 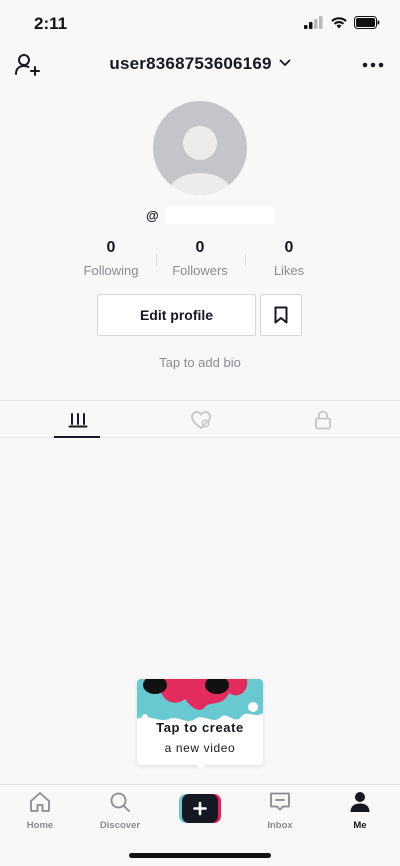 I want to click on account-switcher: user8368753606169, so click(x=200, y=64).